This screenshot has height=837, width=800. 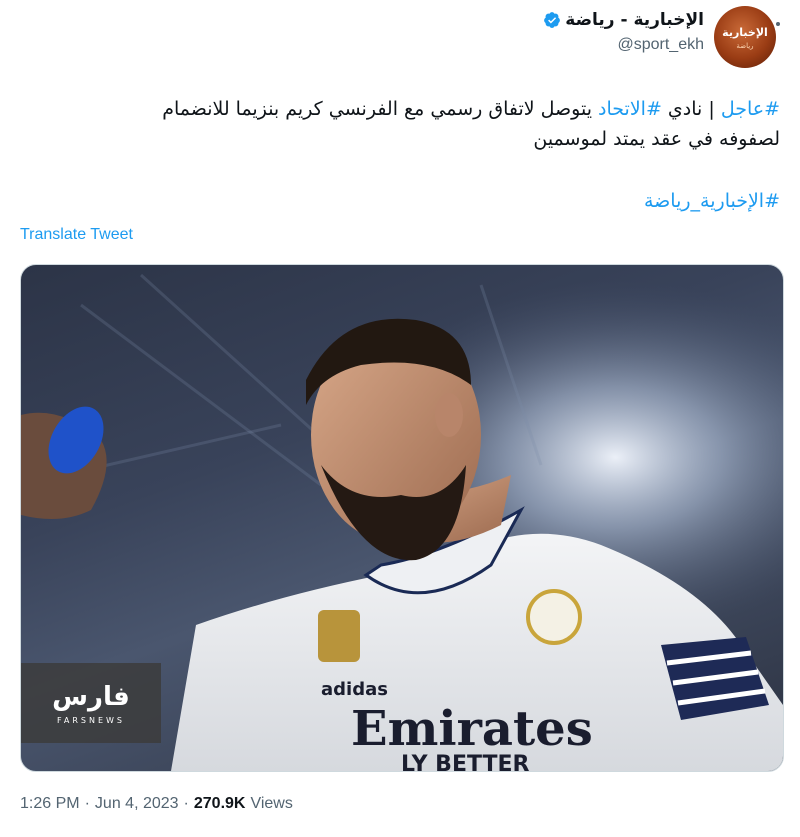 I want to click on shirt-sponsor-sub: LY BETTER, so click(x=465, y=761).